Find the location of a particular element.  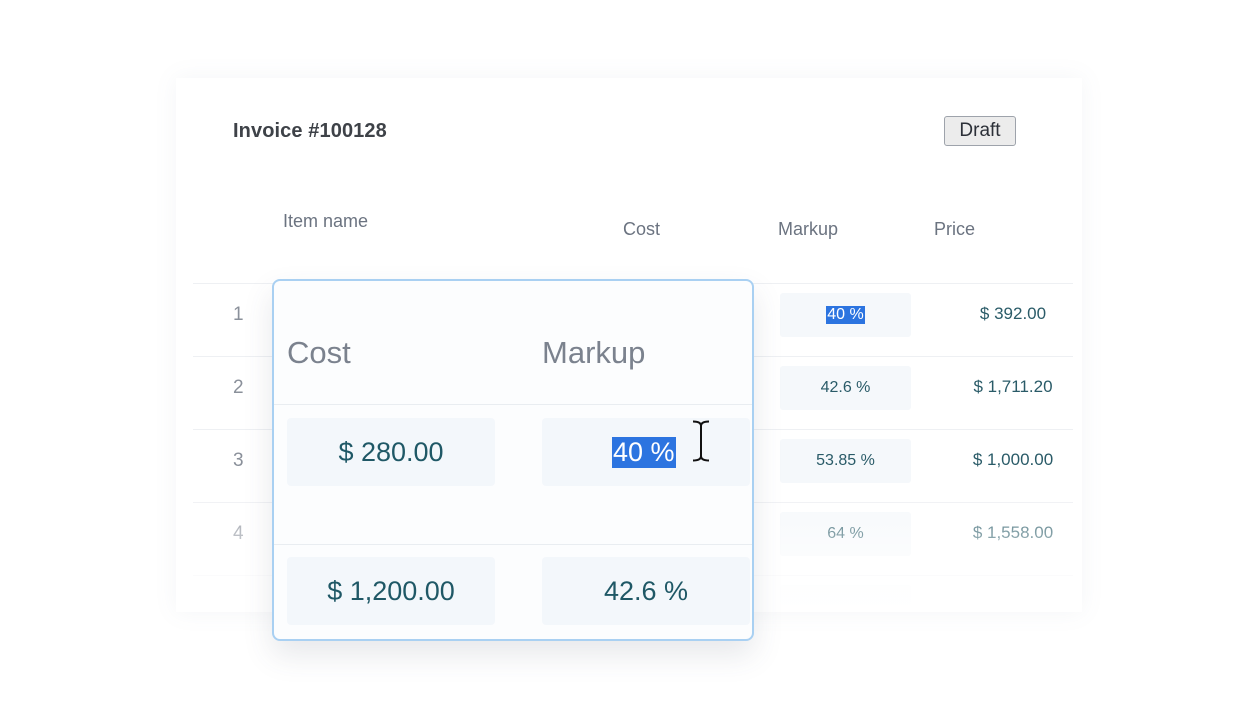

markup-input: 40 % is located at coordinates (845, 315).